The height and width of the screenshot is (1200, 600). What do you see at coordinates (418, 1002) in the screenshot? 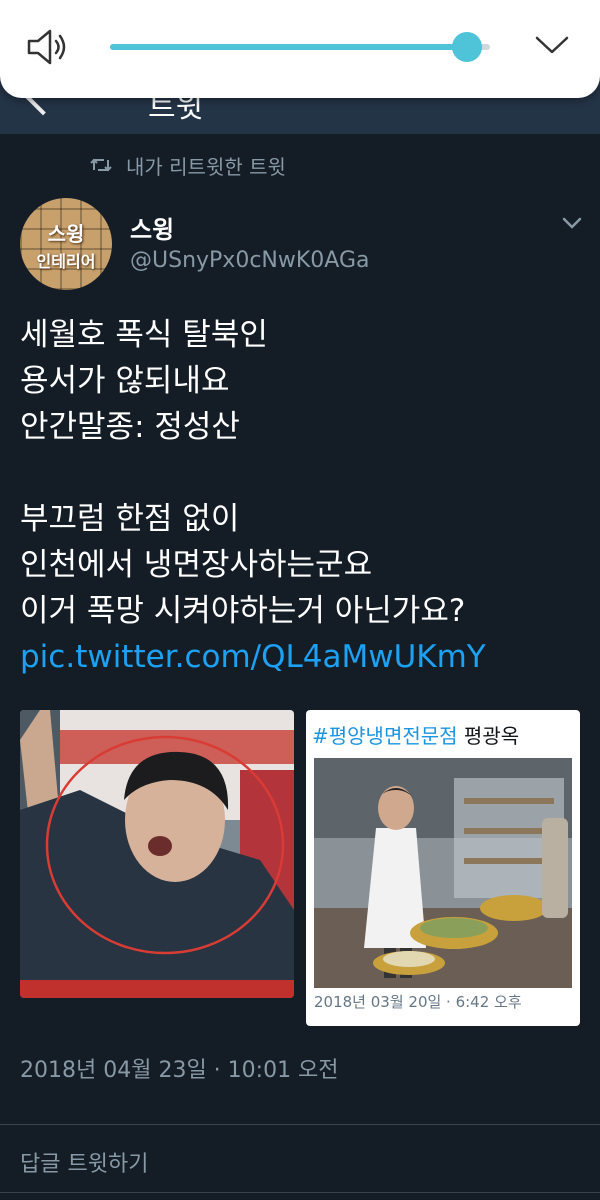
I see `embedded-date: 2018년 03월 20일 · 6:42 오후` at bounding box center [418, 1002].